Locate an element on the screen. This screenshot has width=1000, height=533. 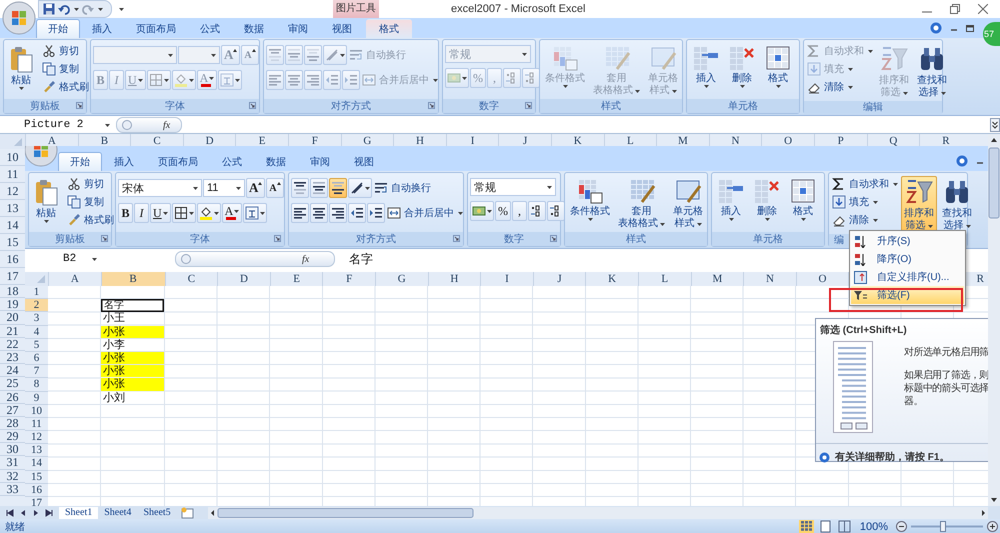
column-header: G is located at coordinates (401, 279).